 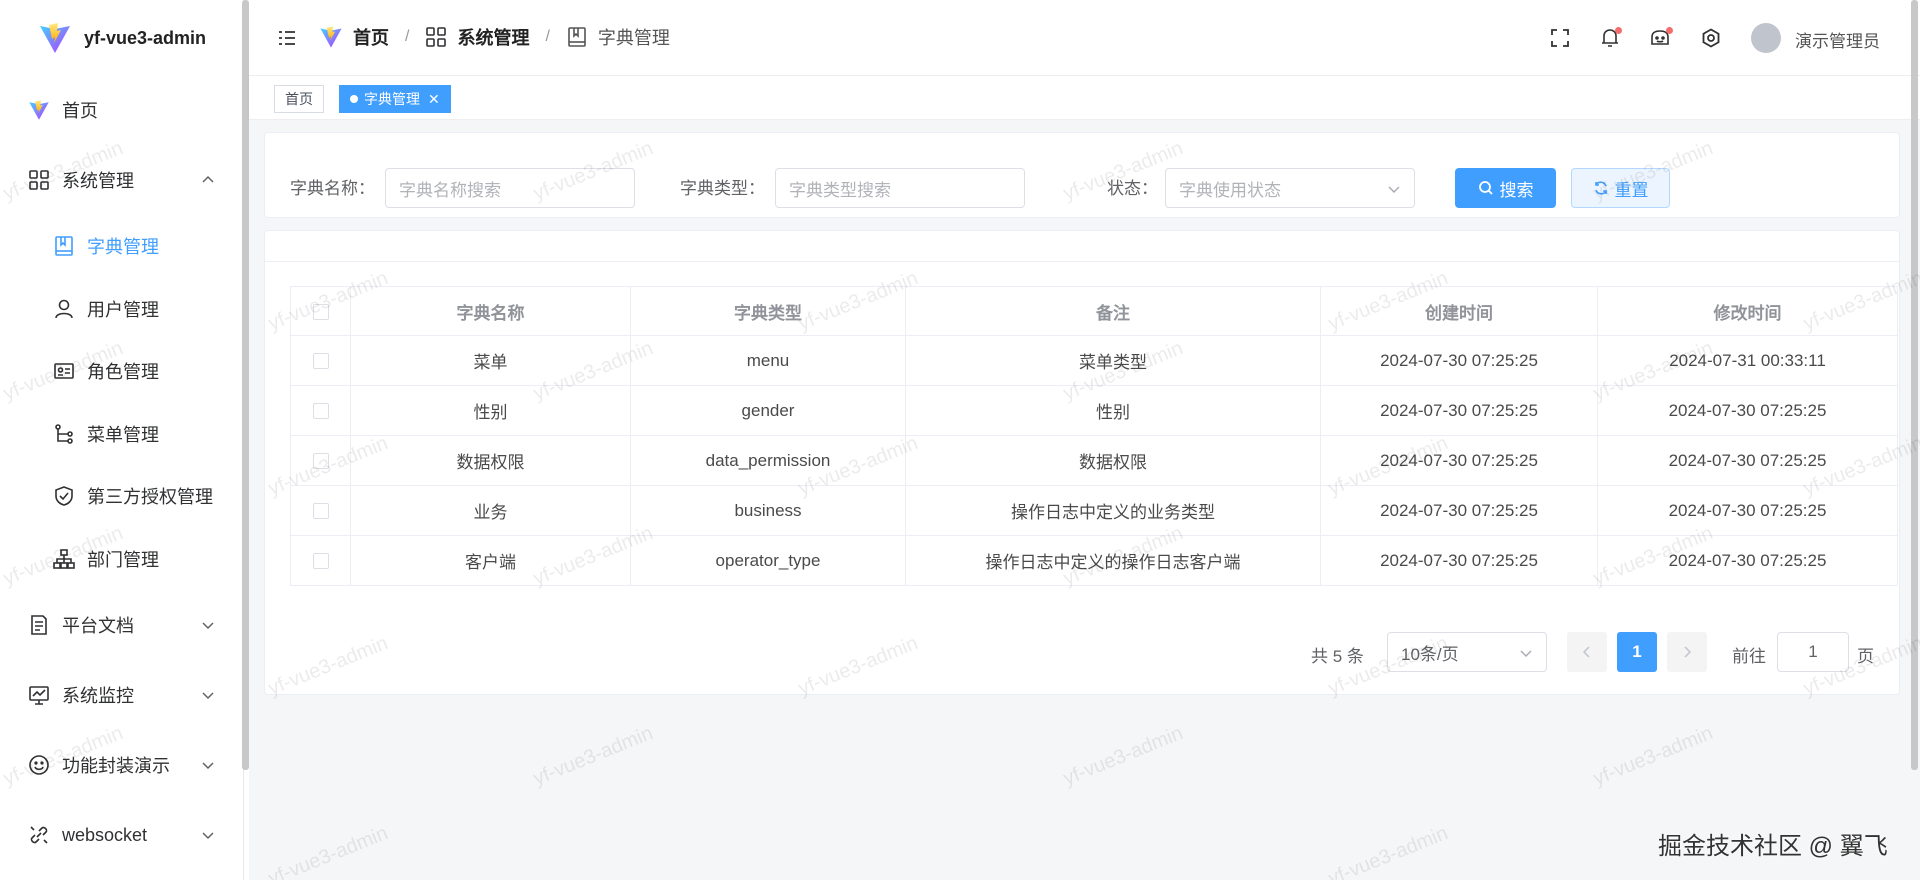 I want to click on close-icon: ✕, so click(x=434, y=99).